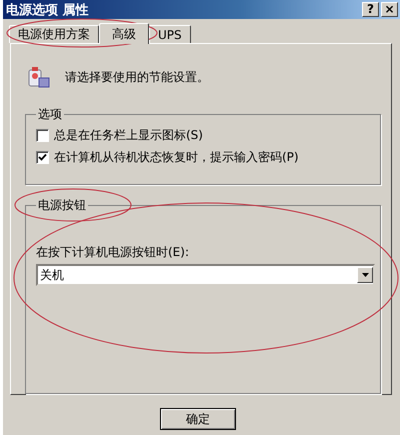 The image size is (400, 435). Describe the element at coordinates (124, 33) in the screenshot. I see `tab: 高级` at that location.